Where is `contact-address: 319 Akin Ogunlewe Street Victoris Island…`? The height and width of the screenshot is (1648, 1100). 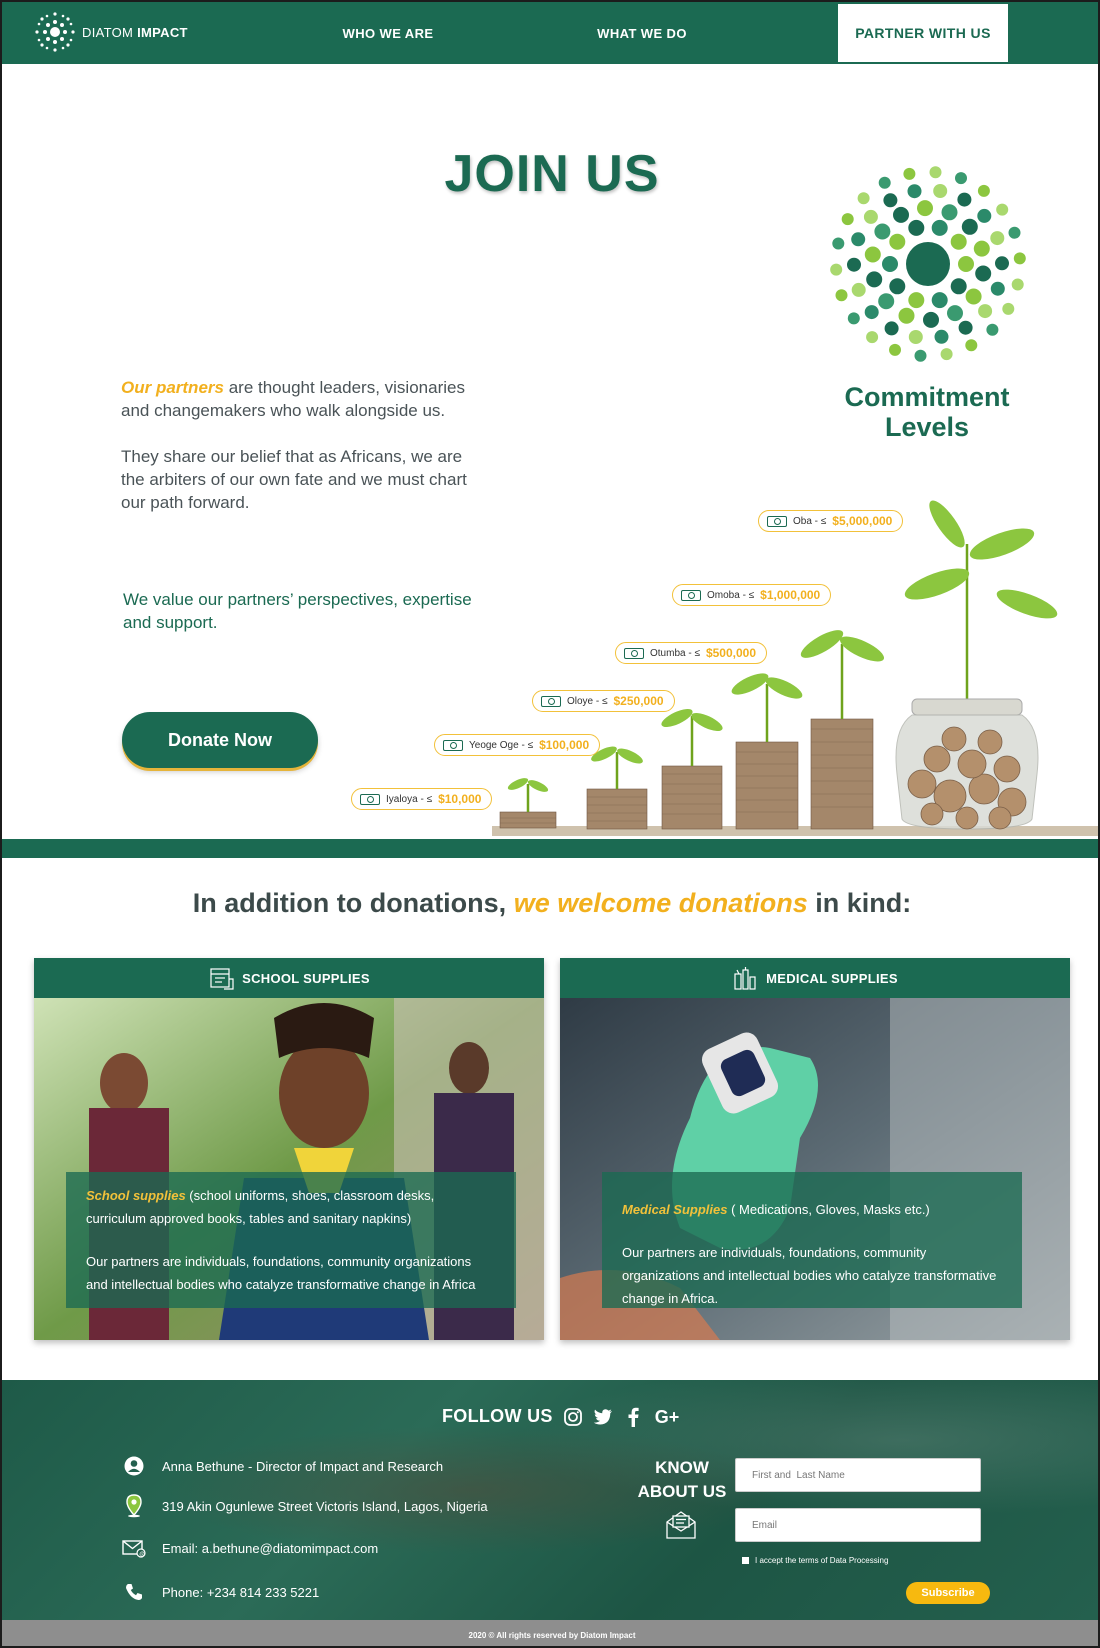 contact-address: 319 Akin Ogunlewe Street Victoris Island… is located at coordinates (305, 1506).